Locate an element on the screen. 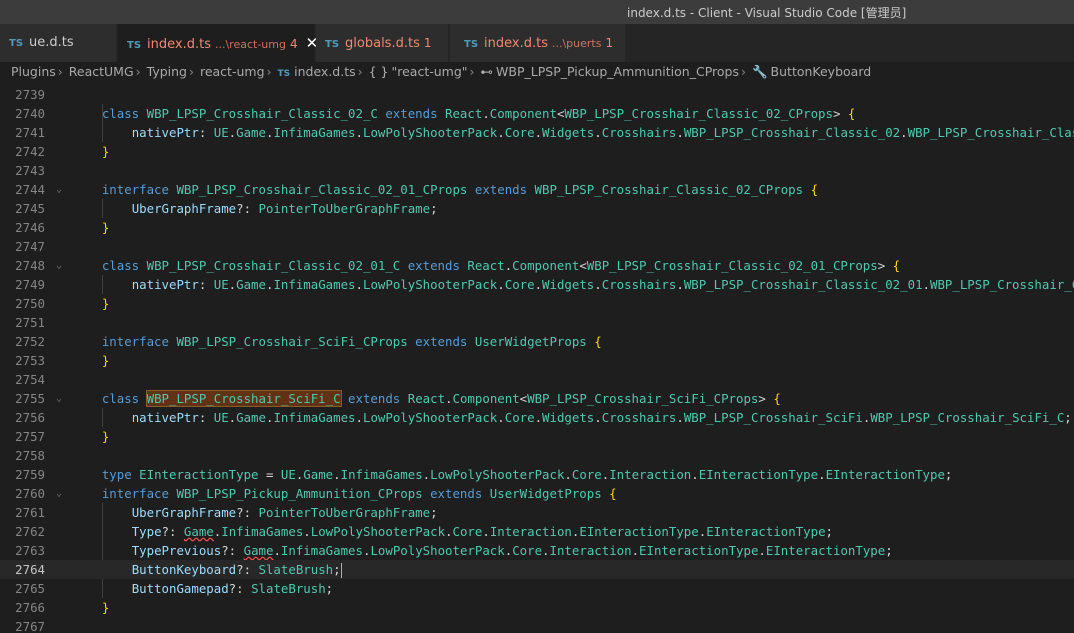 The image size is (1074, 633). code-token: nativePtr is located at coordinates (165, 132).